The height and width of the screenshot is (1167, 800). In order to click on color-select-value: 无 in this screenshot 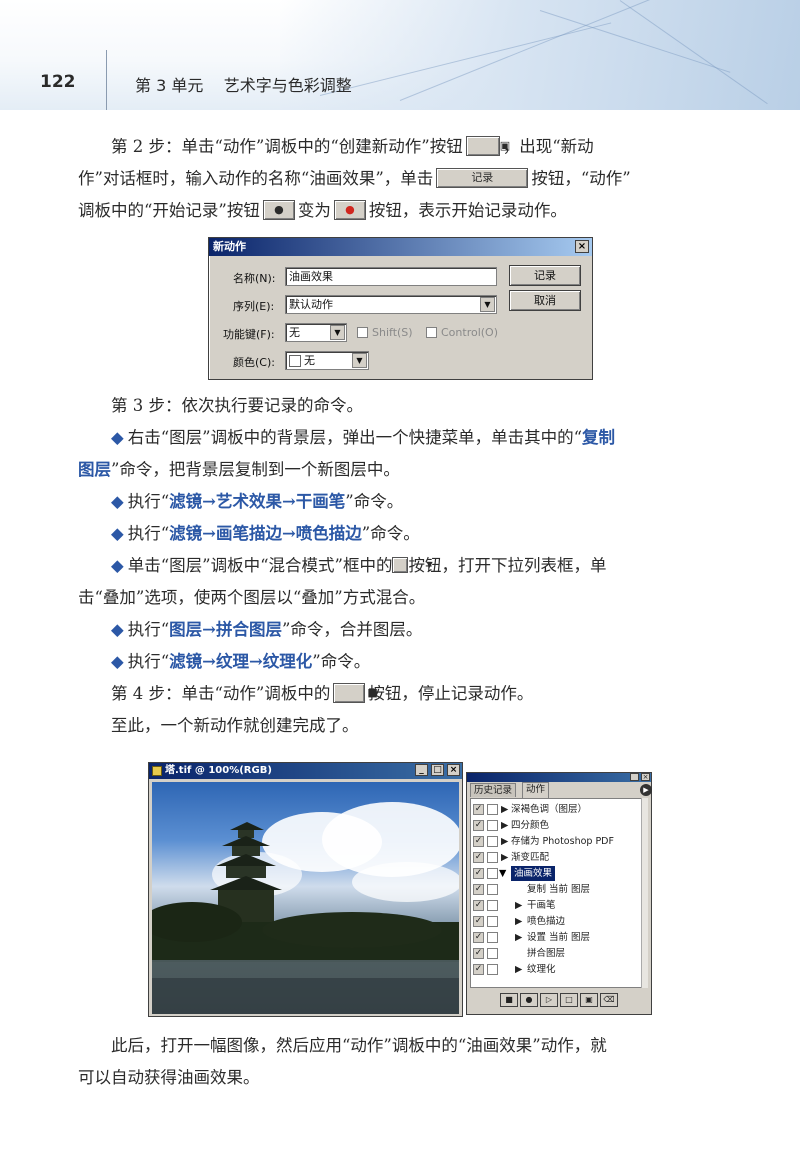, I will do `click(309, 360)`.